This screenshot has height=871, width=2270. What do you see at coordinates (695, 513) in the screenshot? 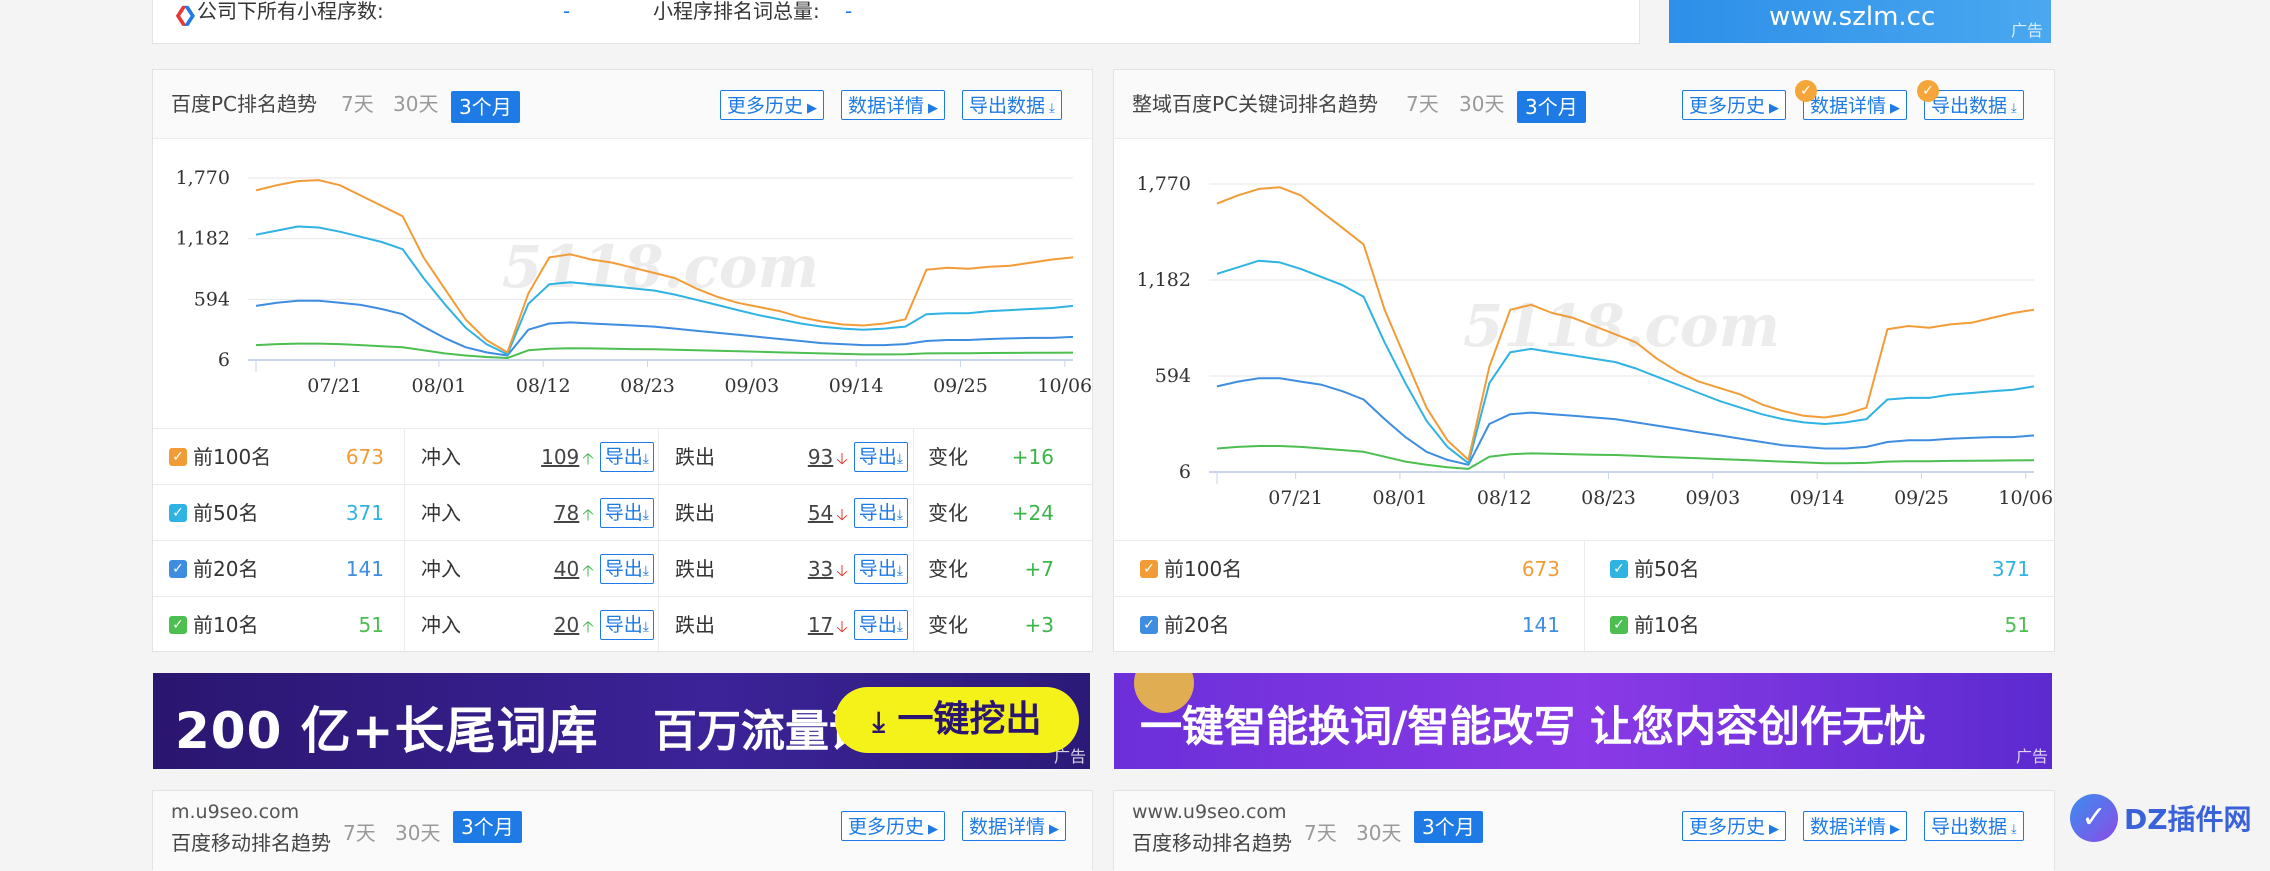
I see `exit-label: 跌出` at bounding box center [695, 513].